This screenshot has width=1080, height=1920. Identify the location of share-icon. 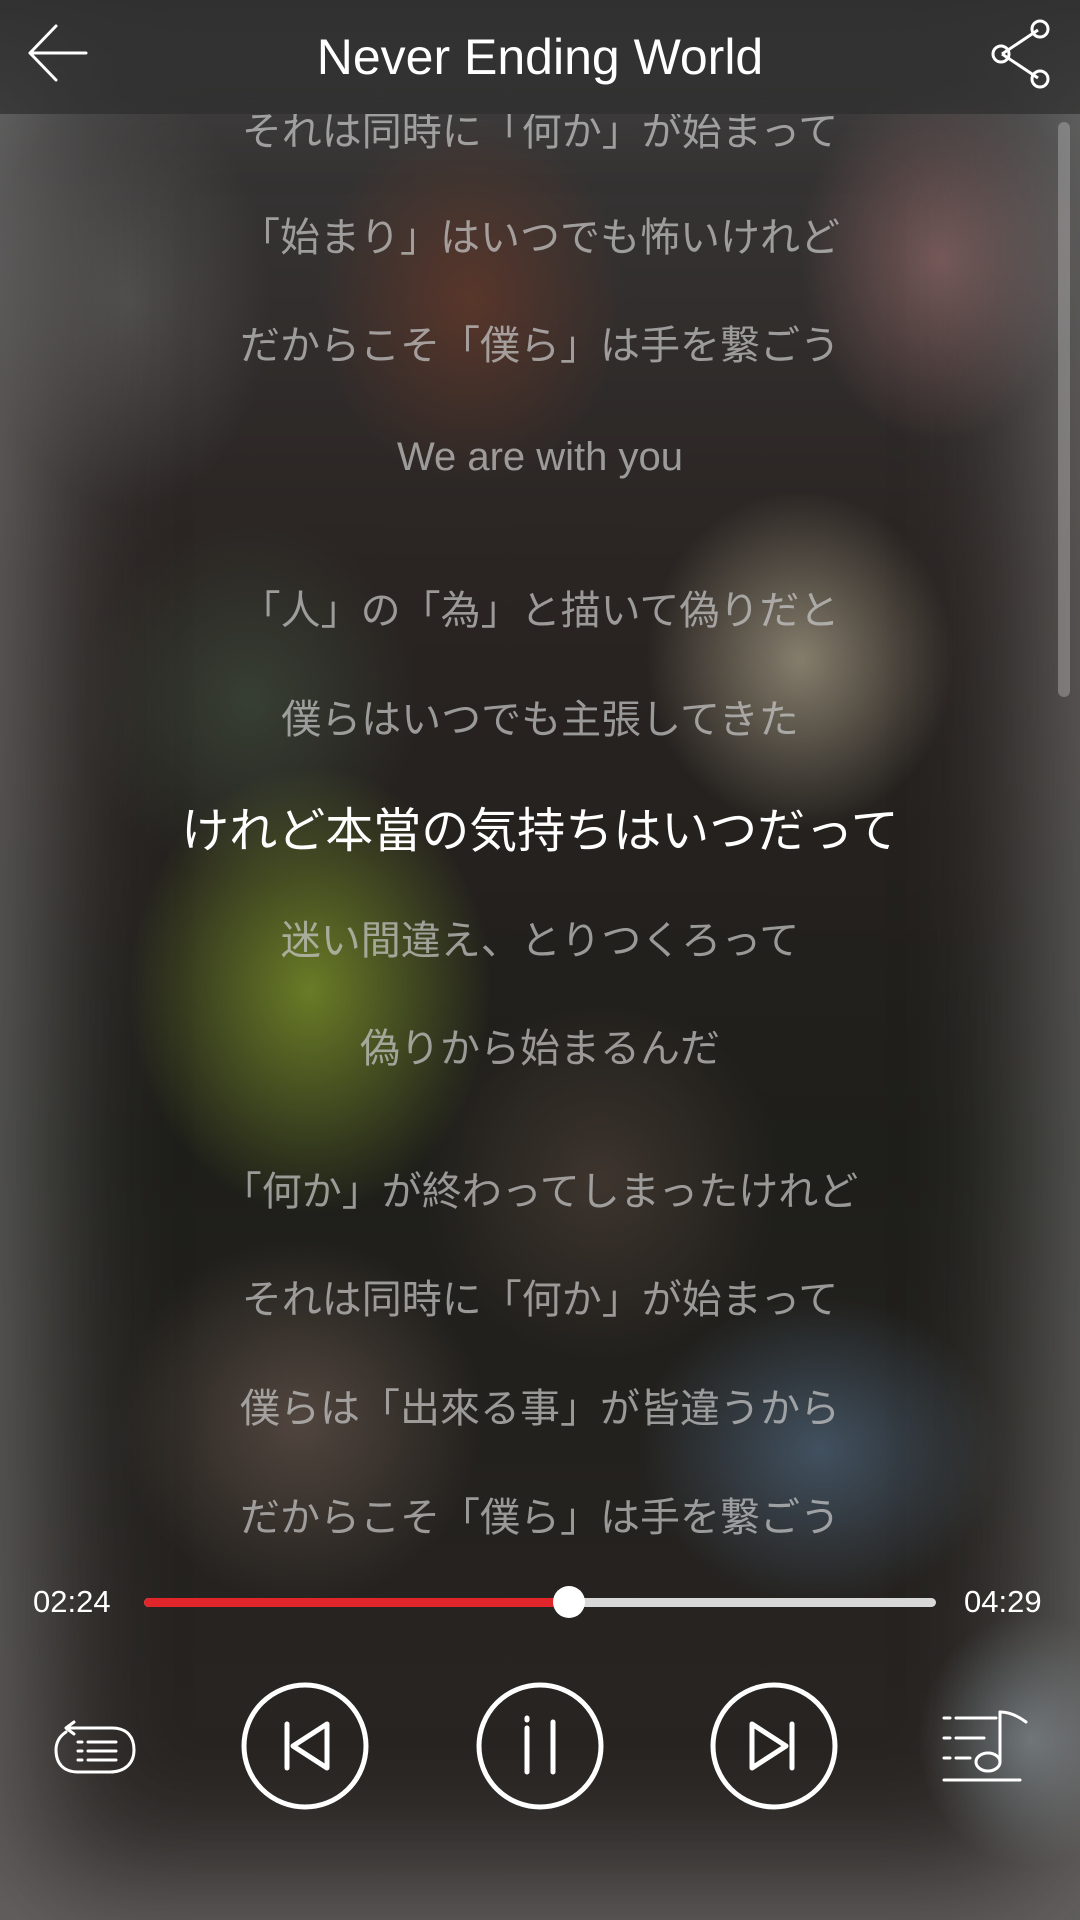
(1020, 54).